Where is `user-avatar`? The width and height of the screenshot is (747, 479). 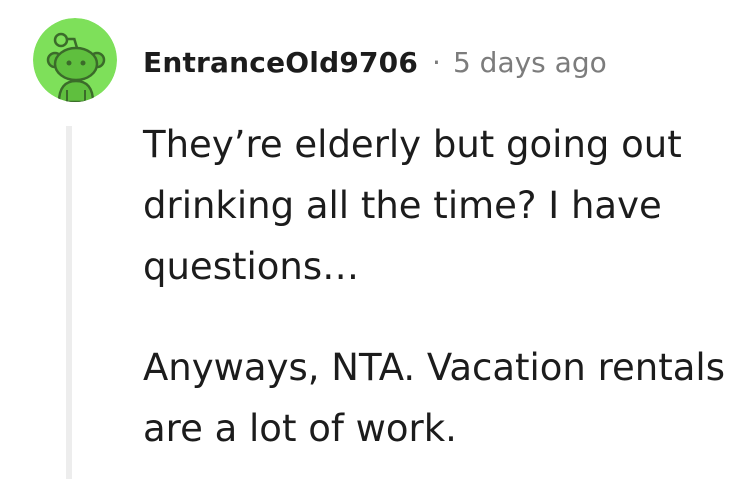 user-avatar is located at coordinates (75, 60).